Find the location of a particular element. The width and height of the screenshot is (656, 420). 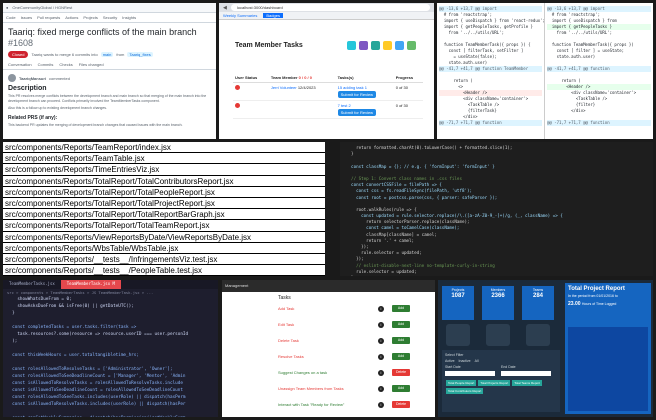

repo-tab: Actions is located at coordinates (71, 17).